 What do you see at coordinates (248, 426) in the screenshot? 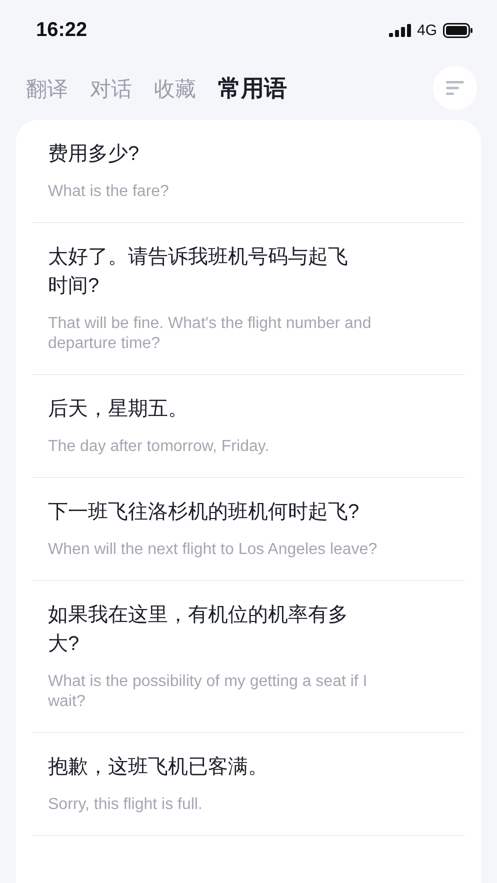
I see `phrase-item: 后天，星期五。 The day after tomorrow, Friday.` at bounding box center [248, 426].